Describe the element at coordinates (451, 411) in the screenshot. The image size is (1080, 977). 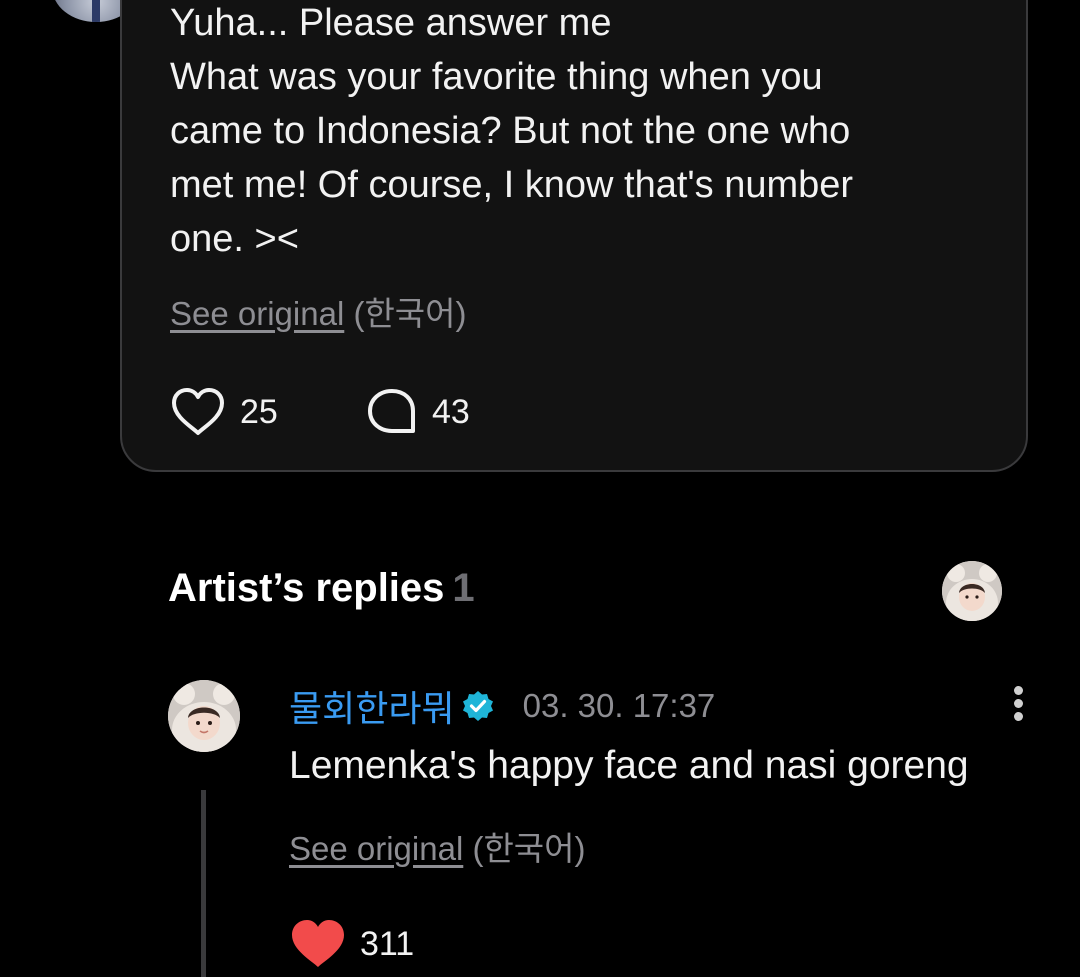
I see `comment-count: 43` at that location.